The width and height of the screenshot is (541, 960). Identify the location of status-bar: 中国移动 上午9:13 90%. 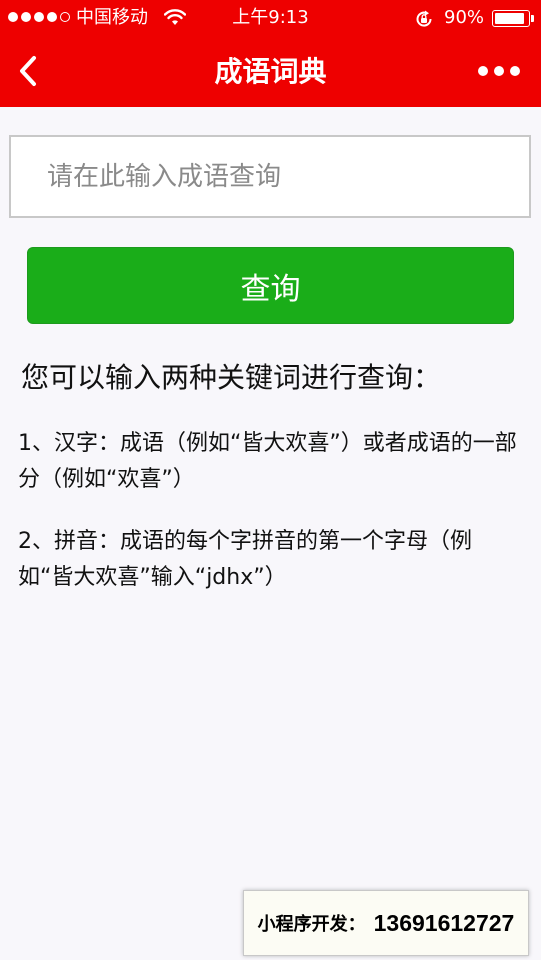
(270, 18).